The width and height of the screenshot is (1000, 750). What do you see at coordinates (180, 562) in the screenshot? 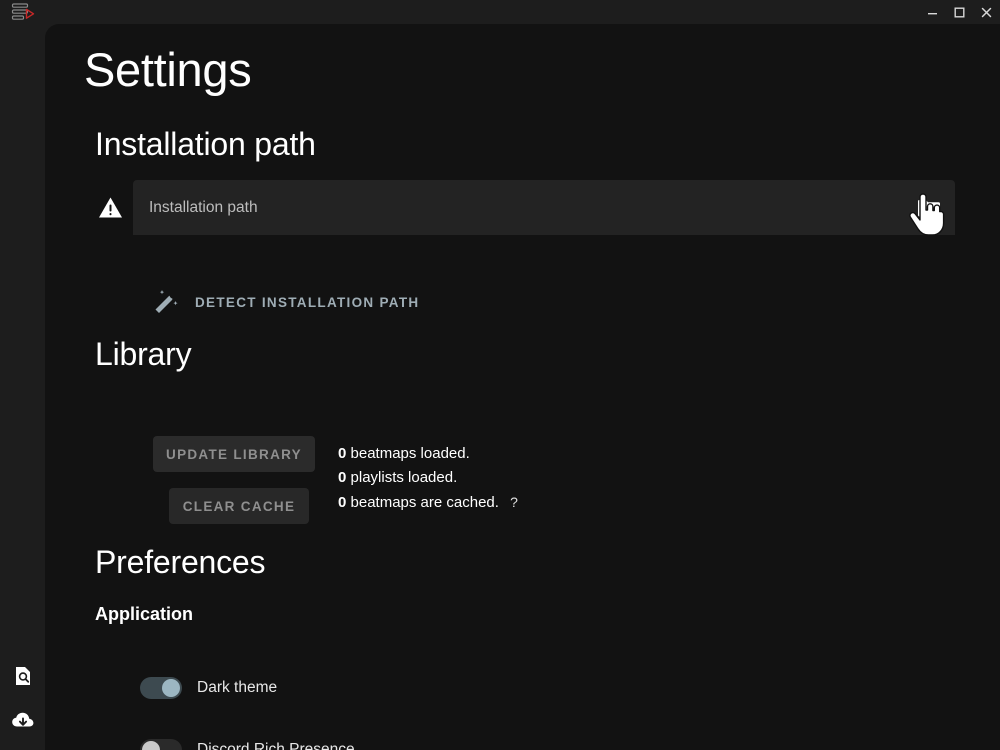
I see `section-heading-preferences: Preferences` at bounding box center [180, 562].